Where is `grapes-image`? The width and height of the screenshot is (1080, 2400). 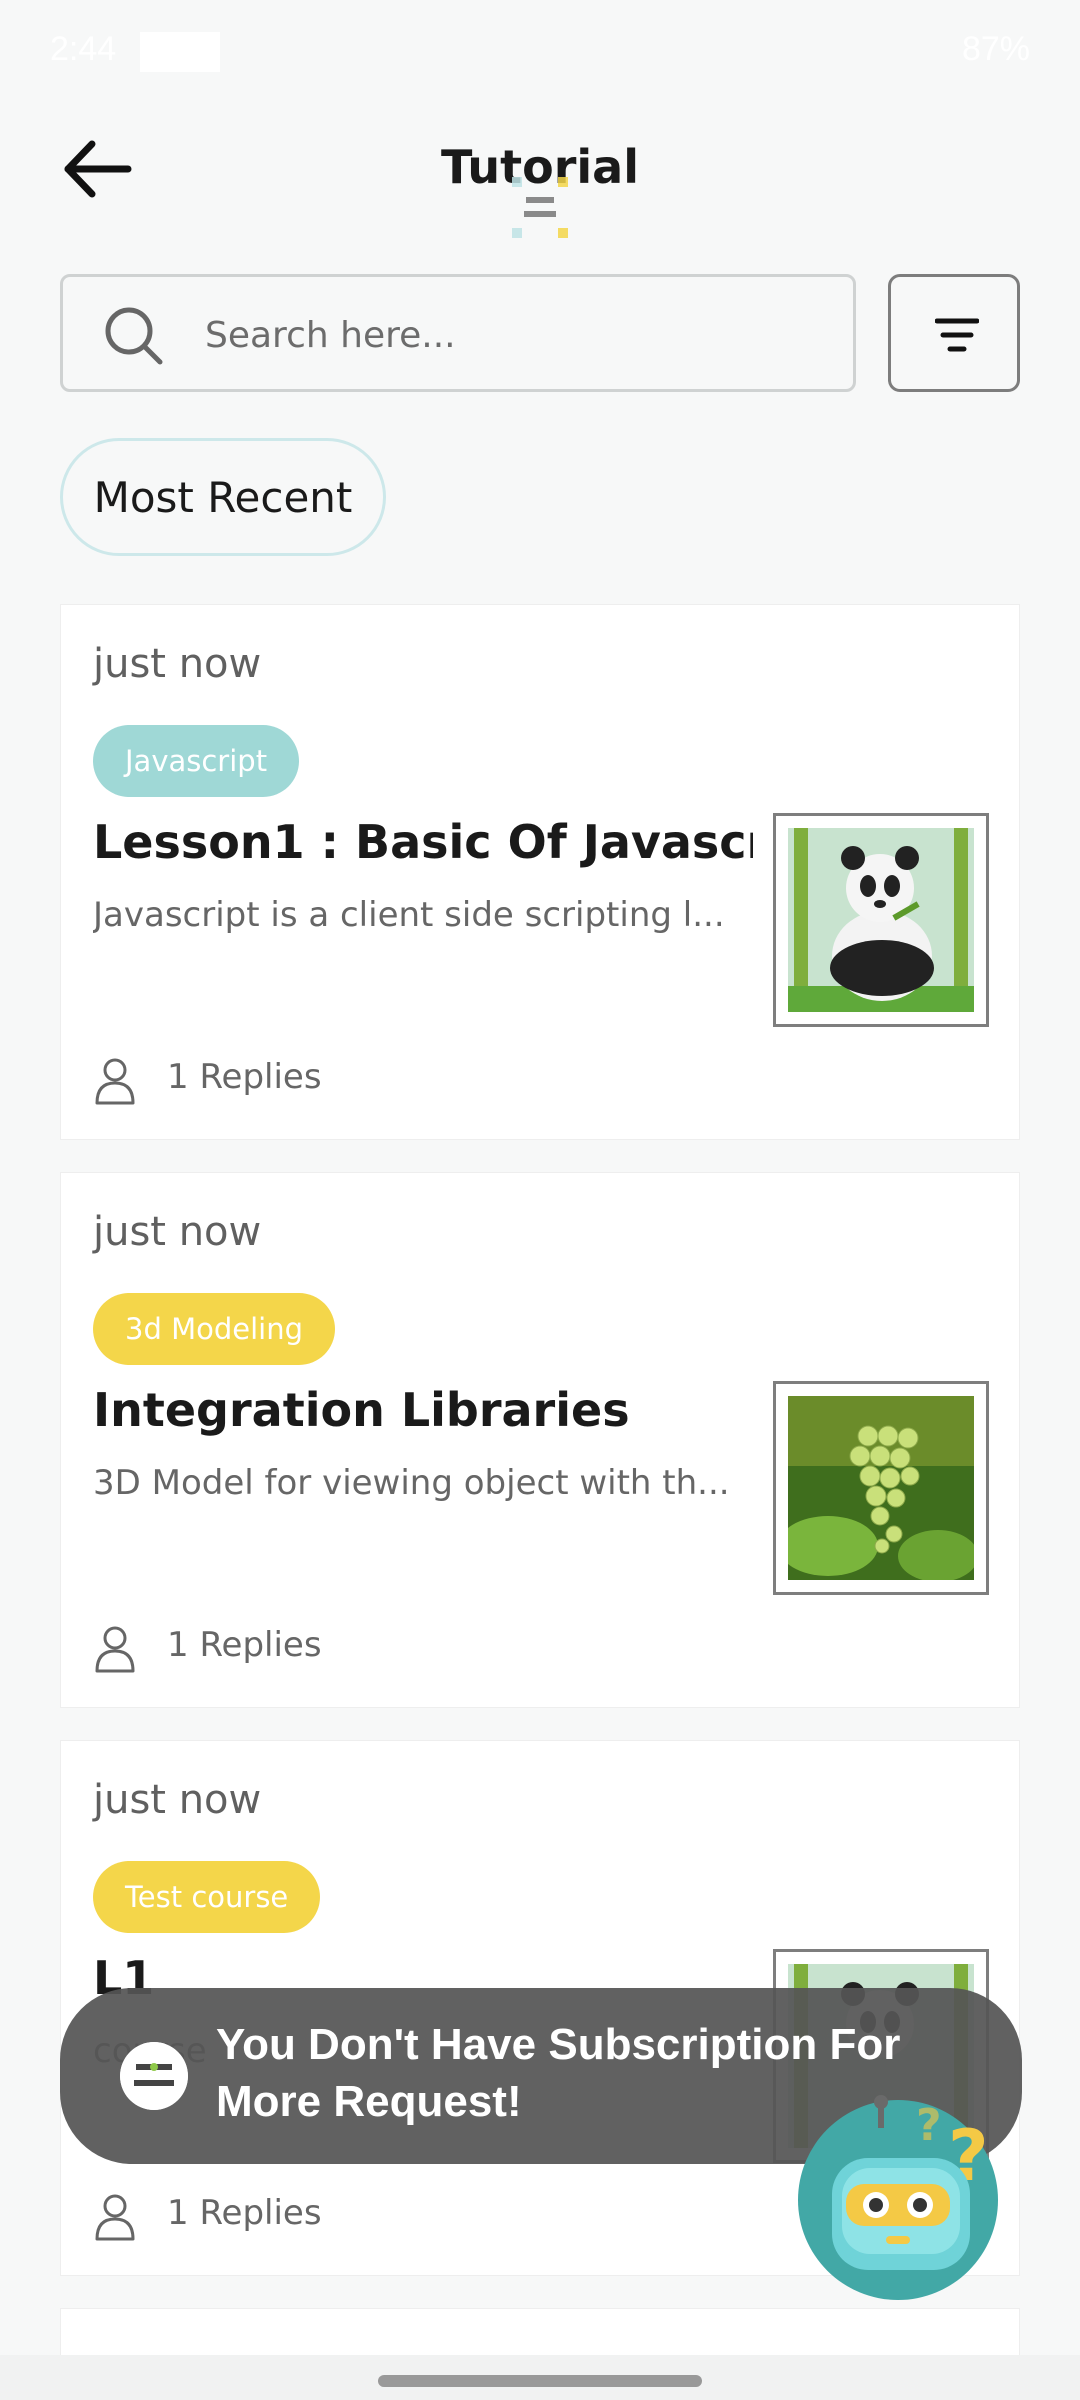
grapes-image is located at coordinates (881, 1488).